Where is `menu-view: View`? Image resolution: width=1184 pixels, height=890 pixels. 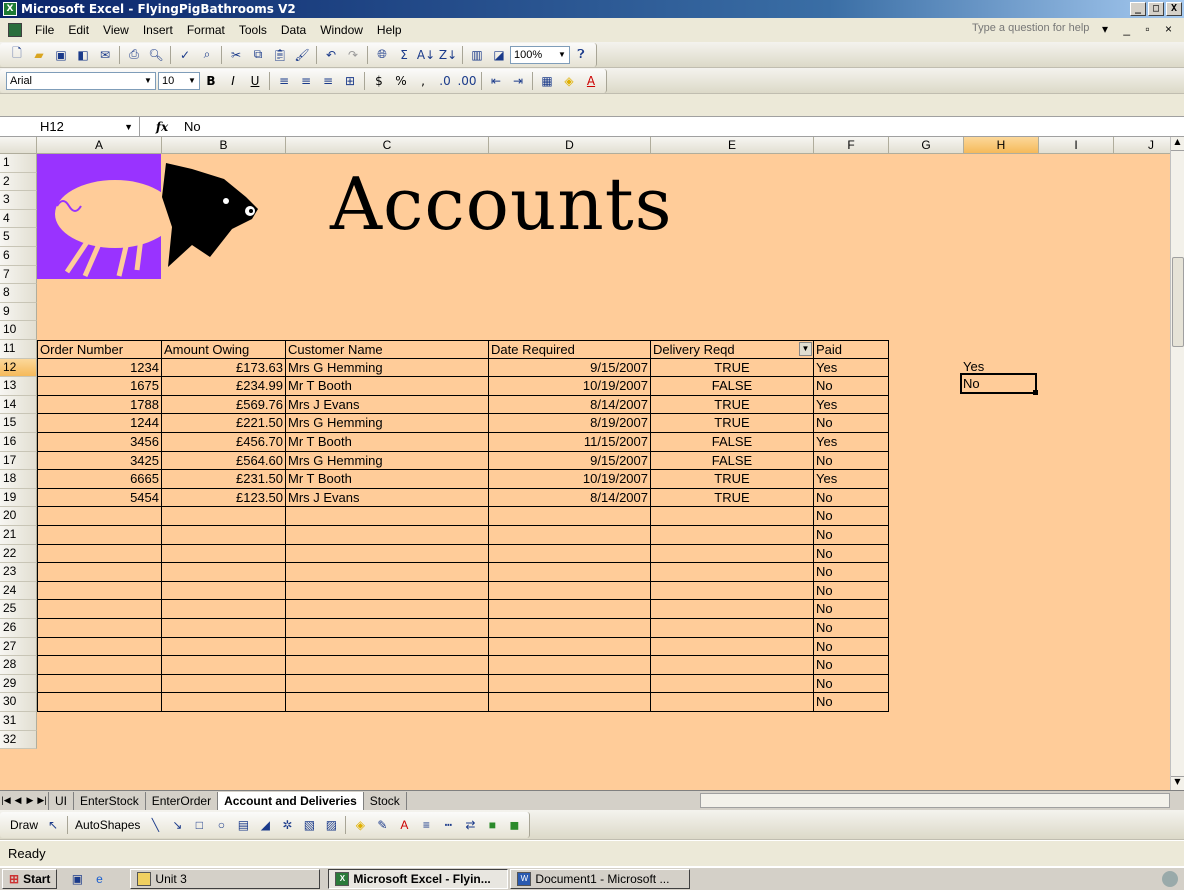
menu-view: View is located at coordinates (116, 30).